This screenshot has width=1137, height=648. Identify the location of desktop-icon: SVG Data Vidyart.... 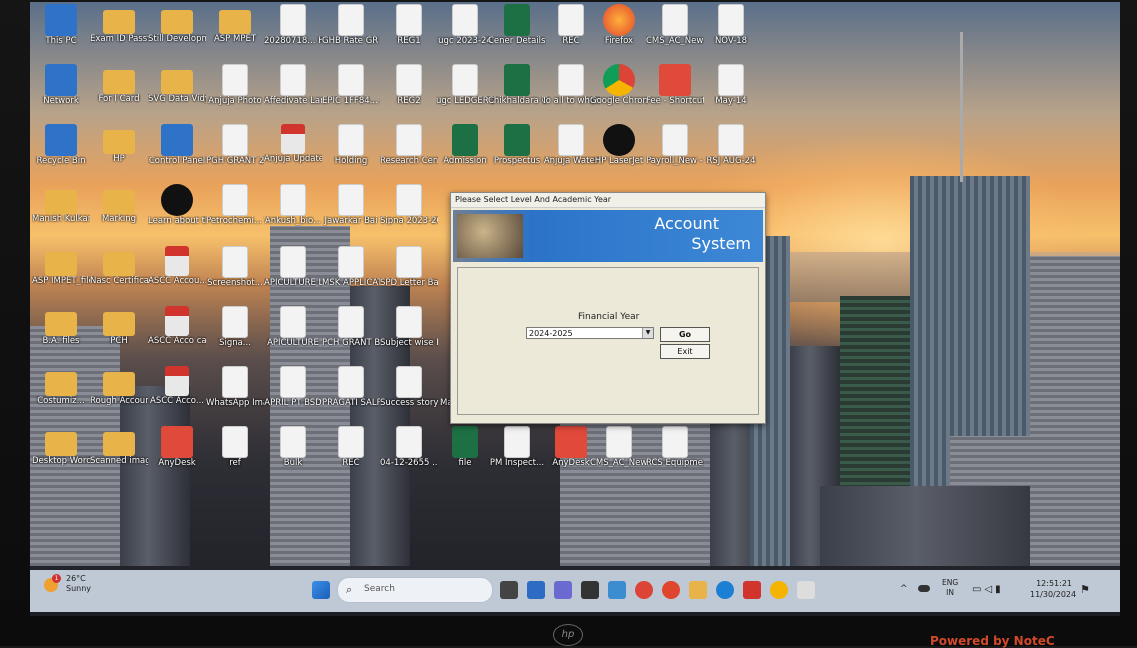
(177, 95).